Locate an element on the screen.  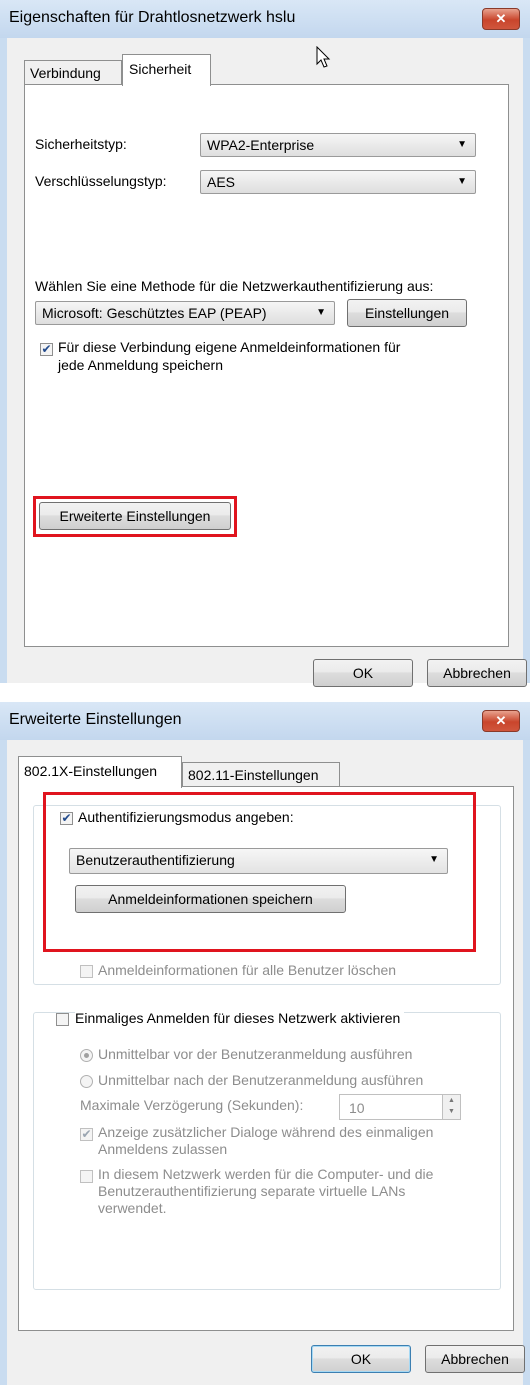
title-bar: Erweiterte Einstellungen ✕ is located at coordinates (265, 721).